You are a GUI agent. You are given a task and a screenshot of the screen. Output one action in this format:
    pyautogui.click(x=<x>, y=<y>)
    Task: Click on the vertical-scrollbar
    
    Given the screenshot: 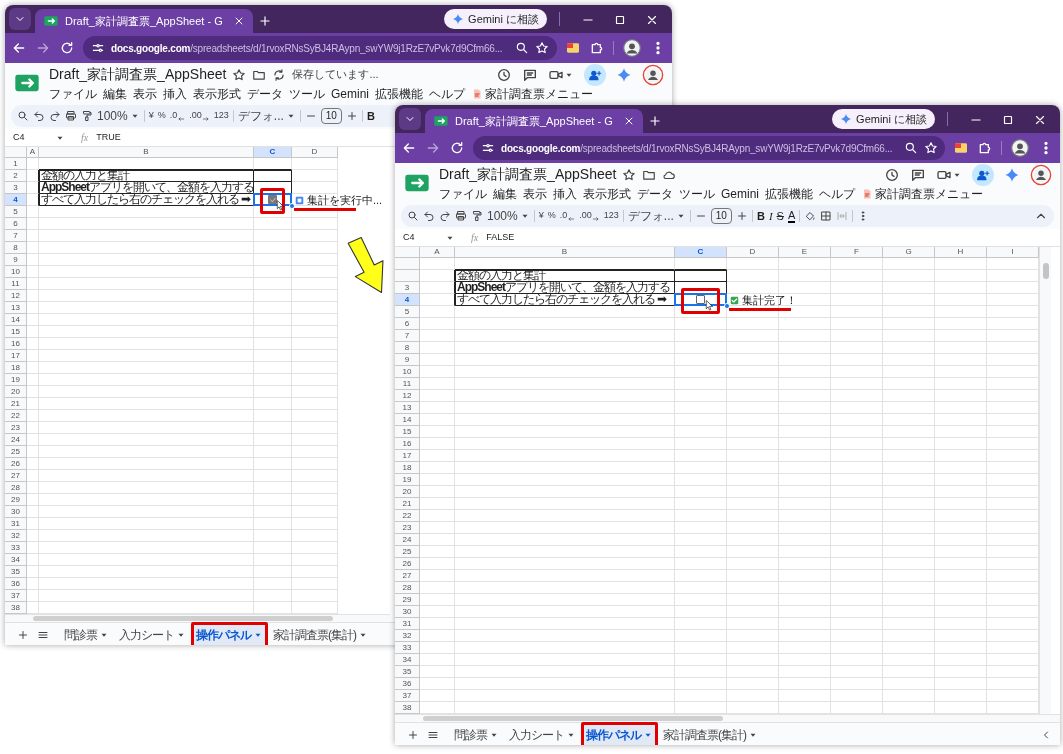 What is the action you would take?
    pyautogui.click(x=1045, y=480)
    